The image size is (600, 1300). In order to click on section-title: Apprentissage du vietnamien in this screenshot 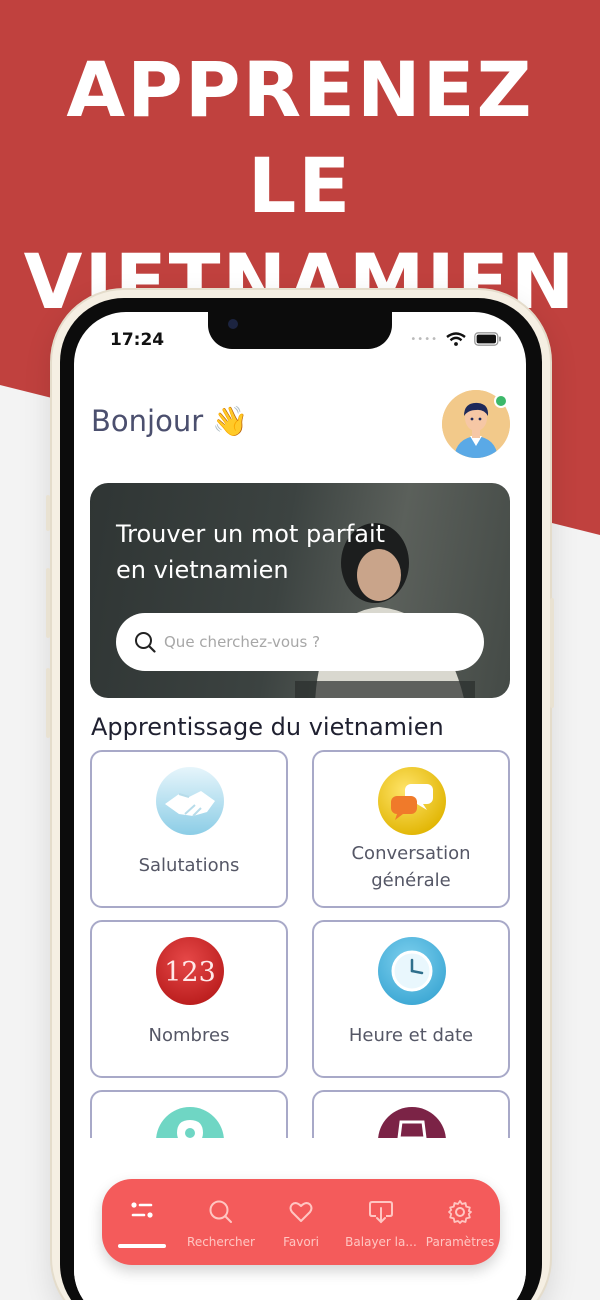, I will do `click(267, 727)`.